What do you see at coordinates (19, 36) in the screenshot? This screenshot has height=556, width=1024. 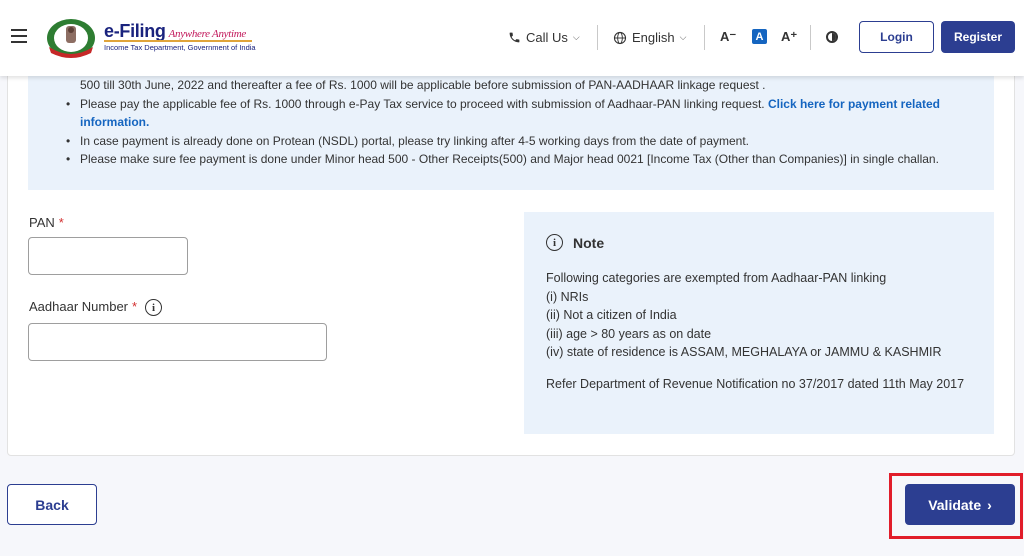 I see `hamburger-menu-icon` at bounding box center [19, 36].